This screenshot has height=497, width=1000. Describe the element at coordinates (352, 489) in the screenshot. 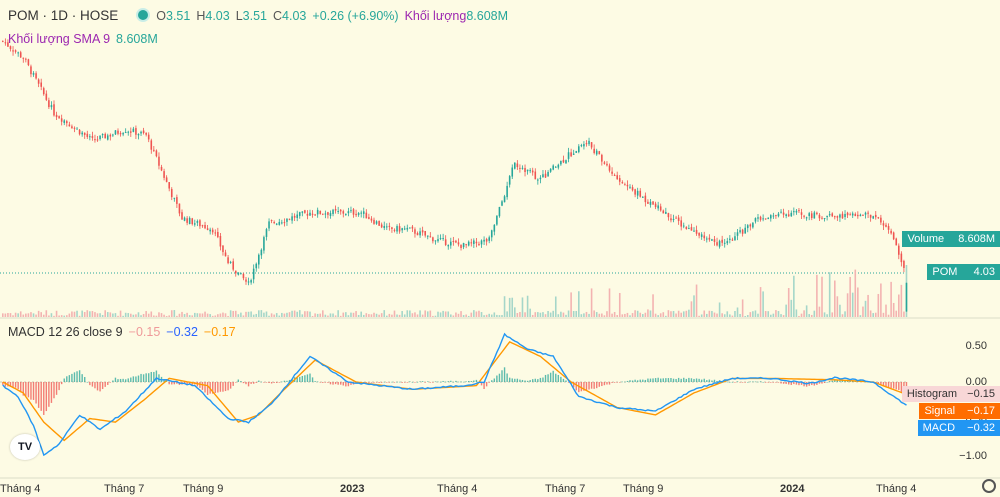

I see `time-axis-tick: 2023` at that location.